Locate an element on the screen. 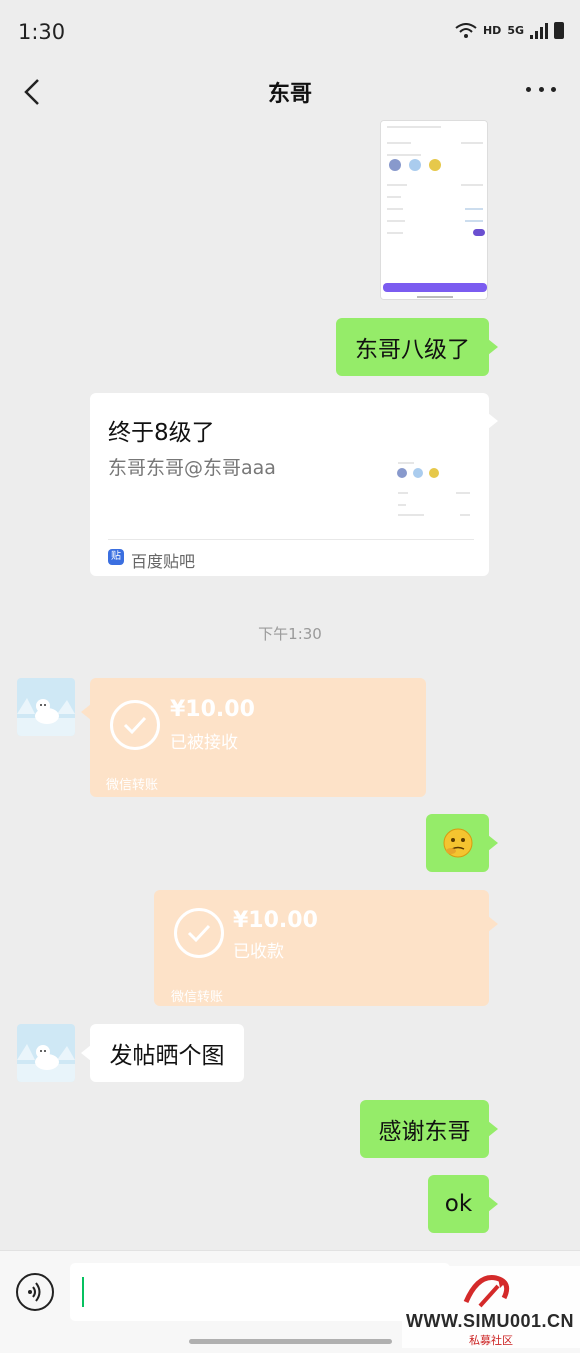 The height and width of the screenshot is (1353, 580). status-icons: HD 5G is located at coordinates (509, 30).